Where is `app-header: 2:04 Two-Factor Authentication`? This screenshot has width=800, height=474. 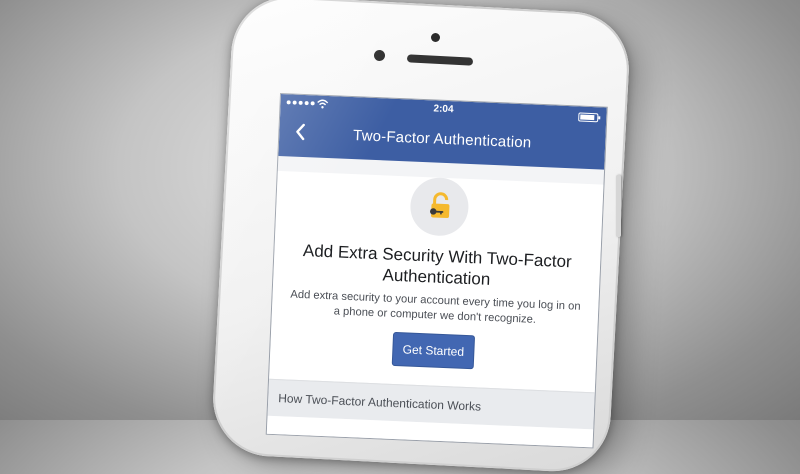
app-header: 2:04 Two-Factor Authentication is located at coordinates (442, 132).